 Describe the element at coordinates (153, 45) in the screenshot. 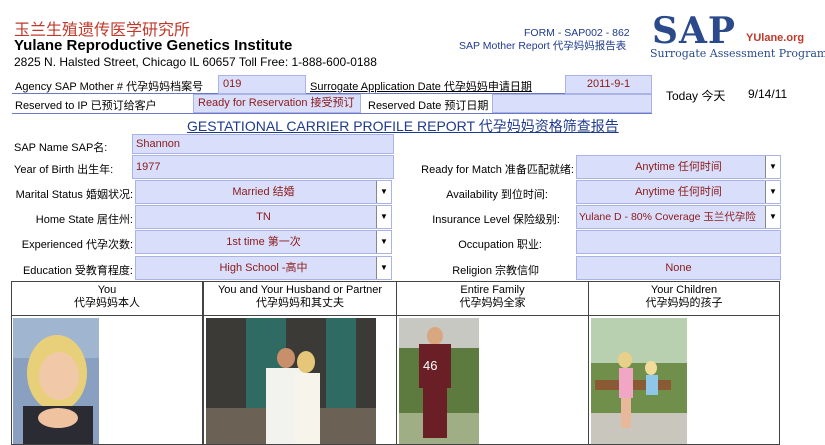

I see `institute-english-name: Yulane Reproductive Genetics Institute` at that location.